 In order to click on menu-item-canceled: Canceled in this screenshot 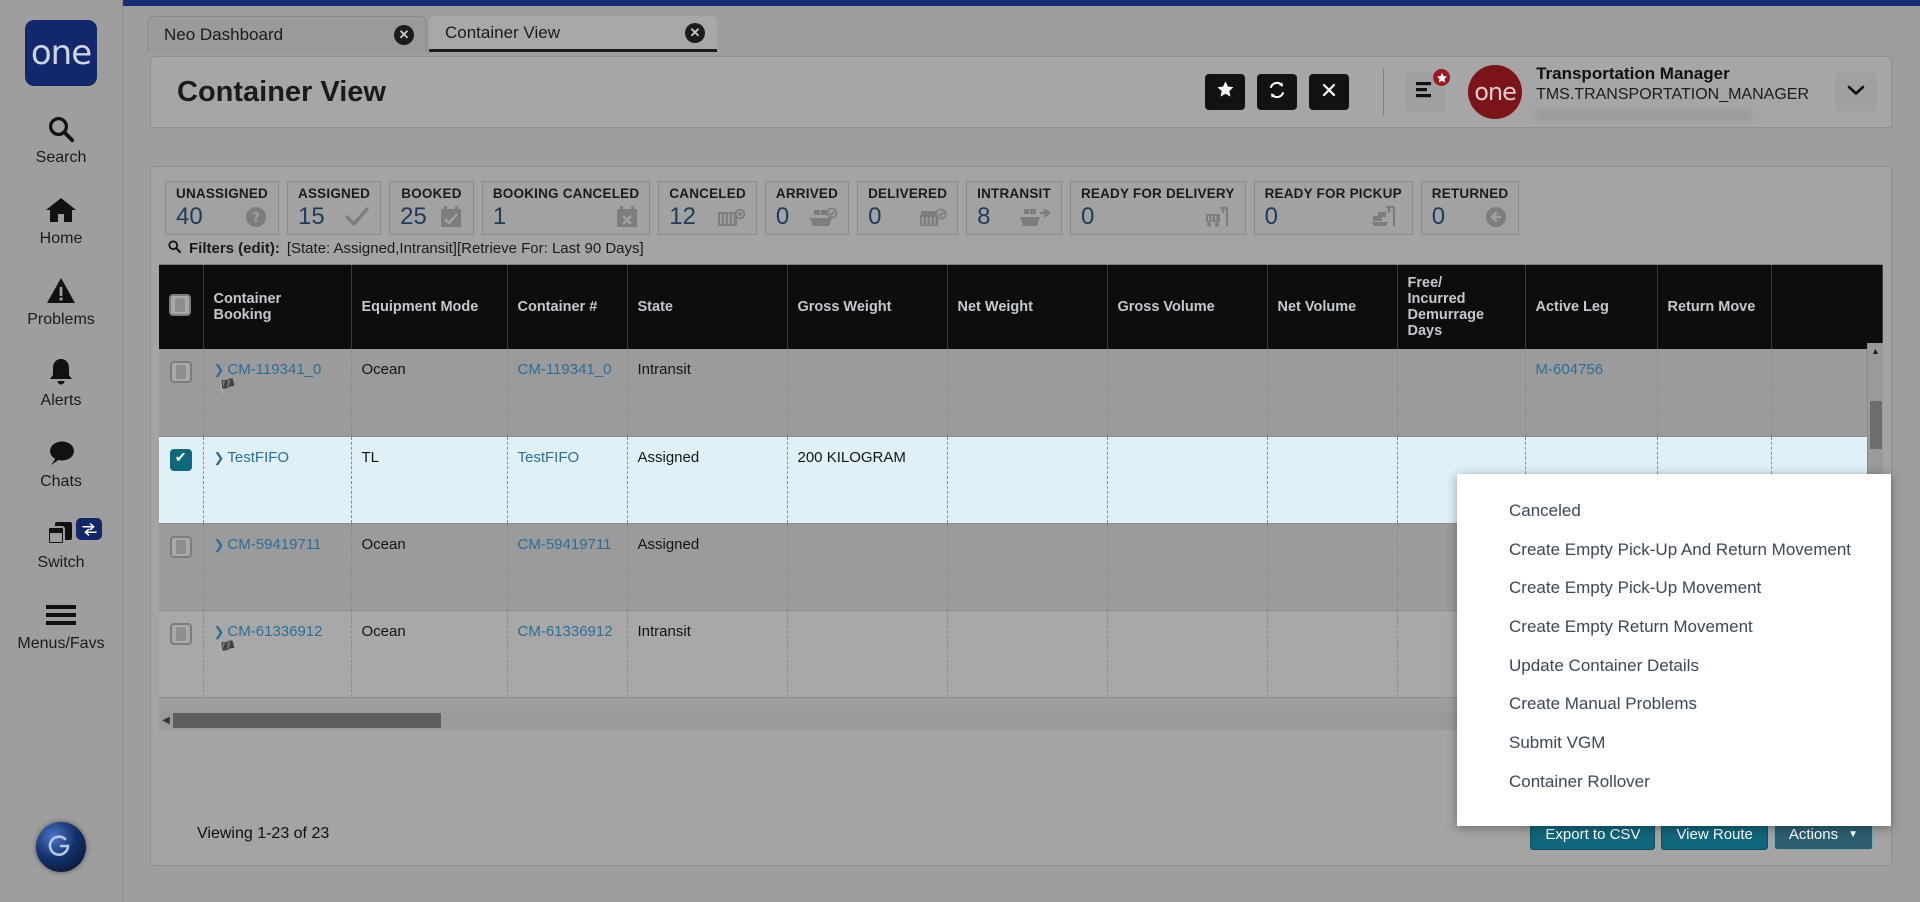, I will do `click(1674, 511)`.